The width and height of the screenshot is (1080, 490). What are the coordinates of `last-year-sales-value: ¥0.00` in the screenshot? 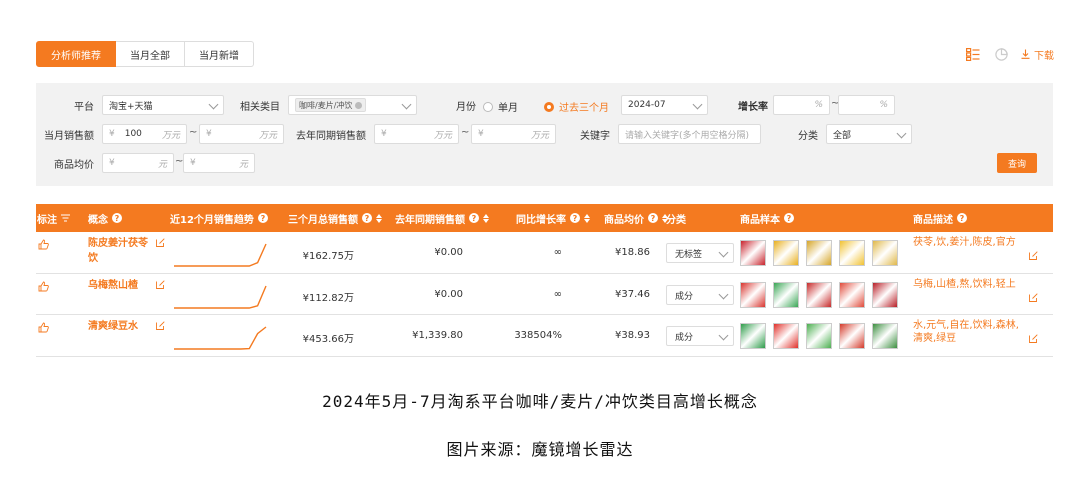 It's located at (448, 294).